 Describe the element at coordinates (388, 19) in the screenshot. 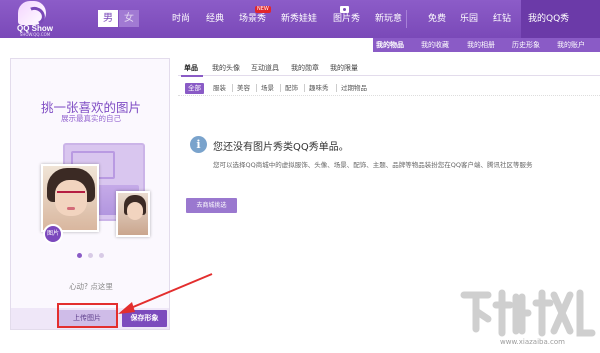

I see `nav-item-new-stuff: 新玩意` at that location.